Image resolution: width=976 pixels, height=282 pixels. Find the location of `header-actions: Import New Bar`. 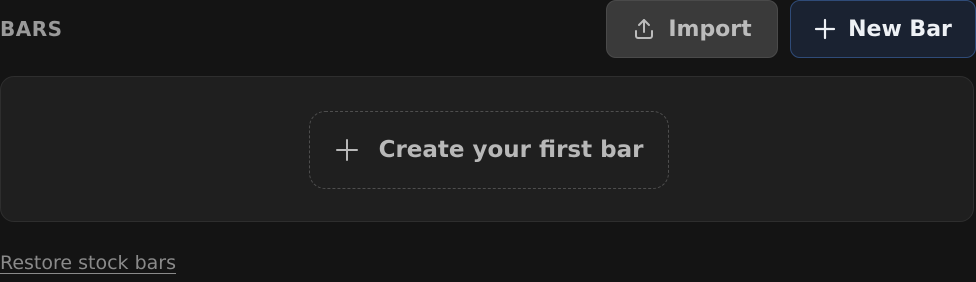

header-actions: Import New Bar is located at coordinates (791, 29).